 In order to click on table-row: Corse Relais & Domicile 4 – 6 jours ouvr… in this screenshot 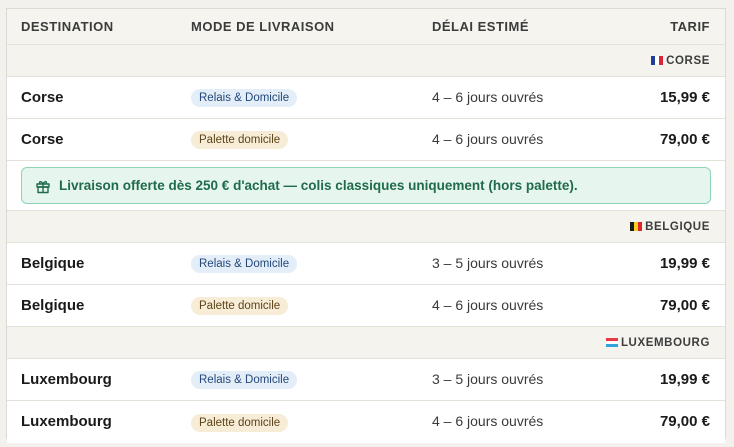, I will do `click(366, 98)`.